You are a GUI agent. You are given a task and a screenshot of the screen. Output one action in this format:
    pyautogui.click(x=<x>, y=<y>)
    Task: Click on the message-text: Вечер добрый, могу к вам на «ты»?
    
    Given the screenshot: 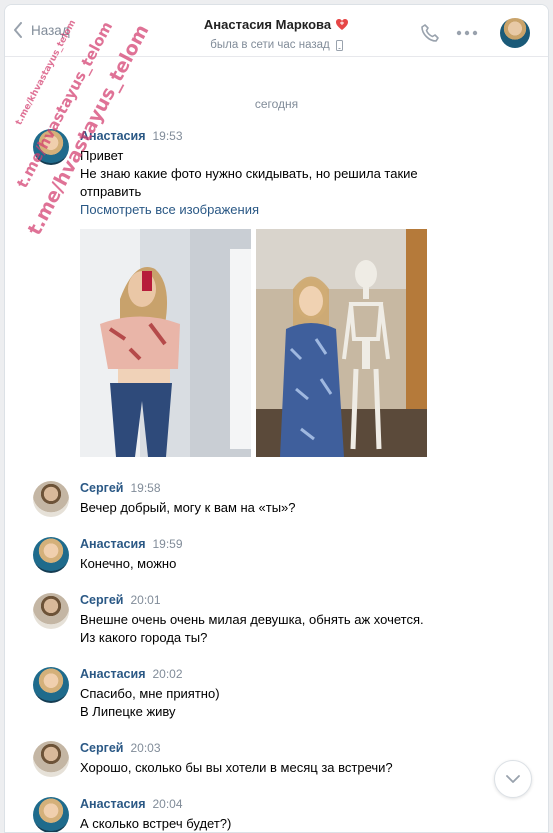 What is the action you would take?
    pyautogui.click(x=188, y=507)
    